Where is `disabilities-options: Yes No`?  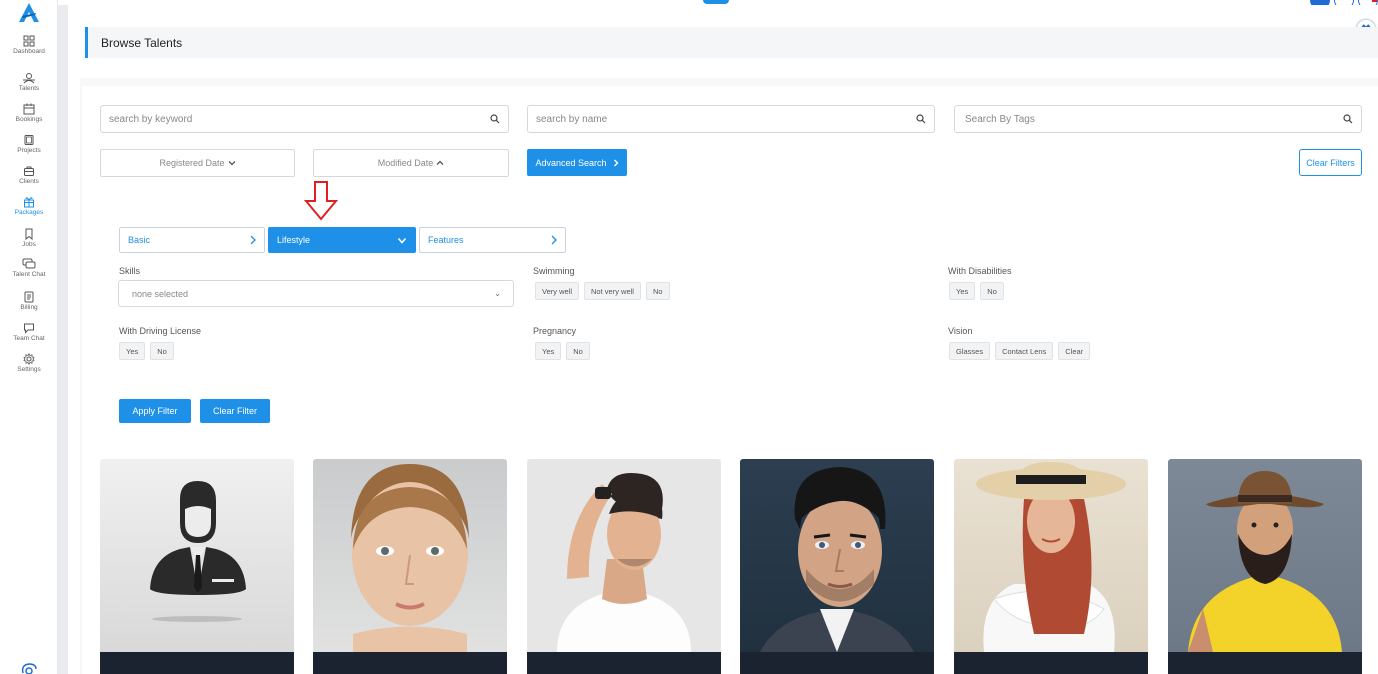
disabilities-options: Yes No is located at coordinates (976, 291).